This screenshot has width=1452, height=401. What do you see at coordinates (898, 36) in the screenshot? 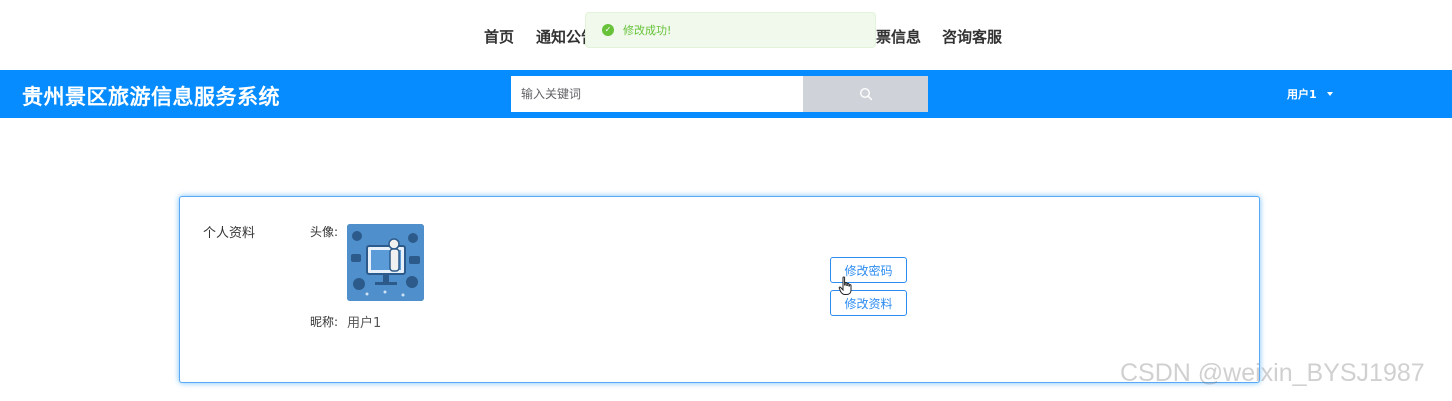
I see `nav-item-ticket: 票信息` at bounding box center [898, 36].